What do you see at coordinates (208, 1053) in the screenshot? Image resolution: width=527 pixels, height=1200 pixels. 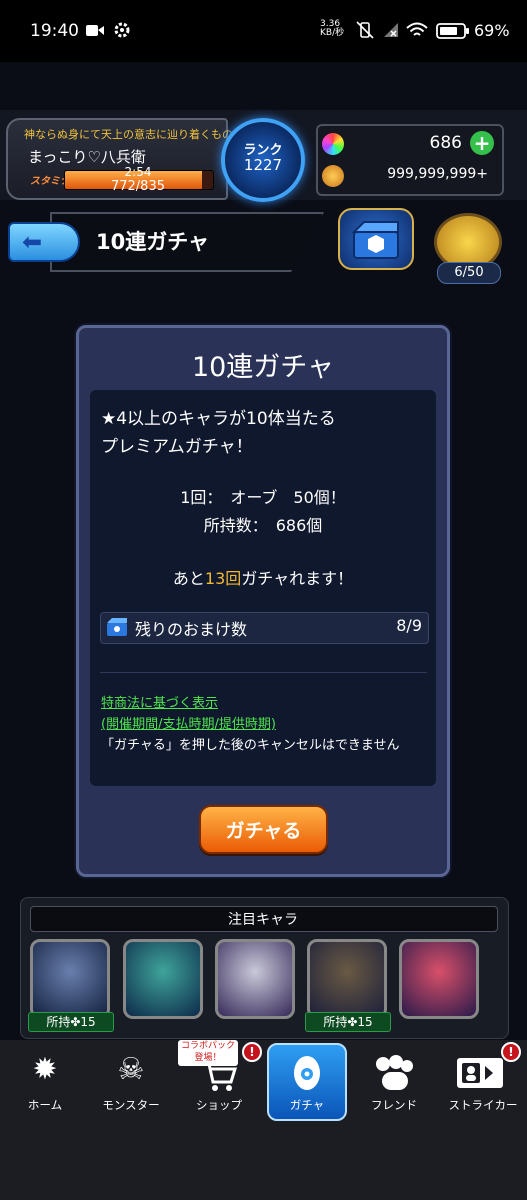 I see `collab-pack-badge: コラボパック 登場！` at bounding box center [208, 1053].